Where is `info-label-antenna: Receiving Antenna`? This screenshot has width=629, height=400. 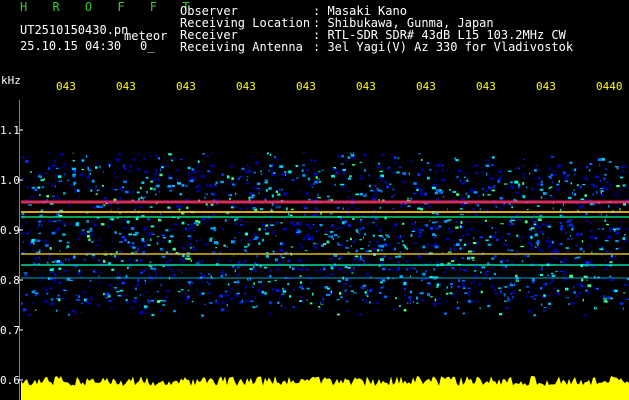 info-label-antenna: Receiving Antenna is located at coordinates (241, 47).